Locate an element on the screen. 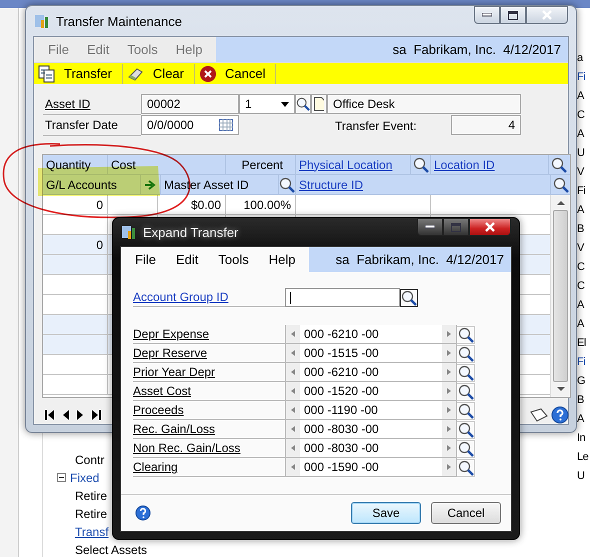 The height and width of the screenshot is (557, 590). field-label: Transfer Event: is located at coordinates (376, 125).